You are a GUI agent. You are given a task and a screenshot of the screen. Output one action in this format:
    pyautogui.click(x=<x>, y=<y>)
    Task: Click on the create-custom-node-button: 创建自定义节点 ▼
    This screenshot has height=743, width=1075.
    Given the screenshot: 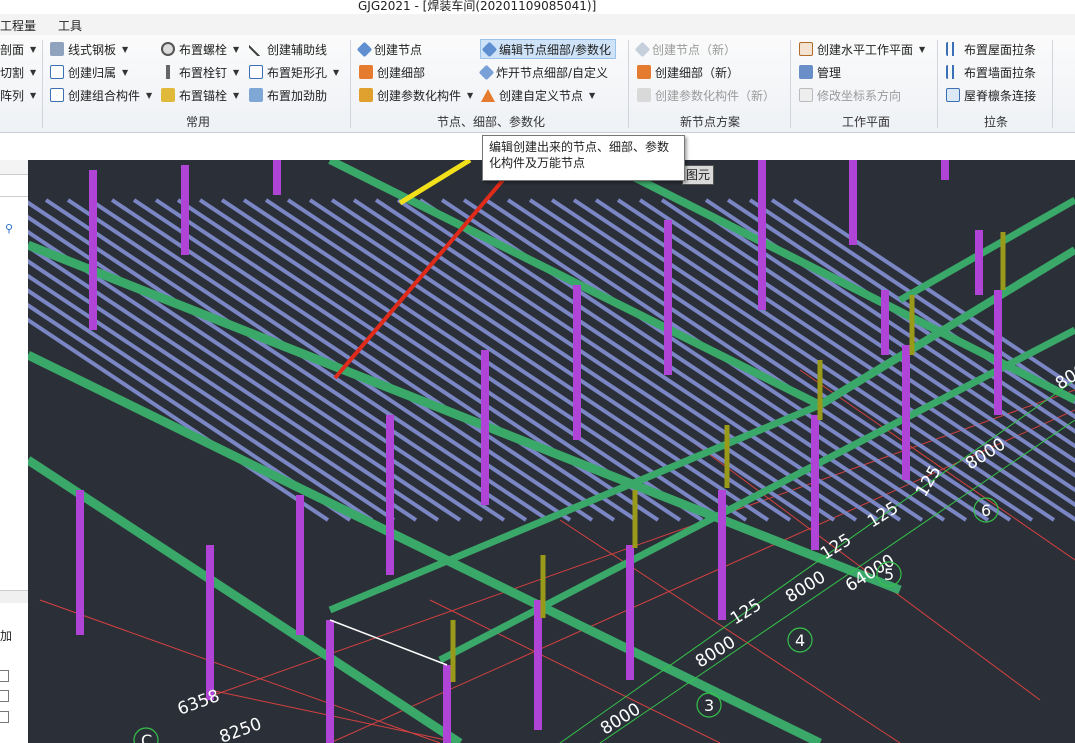 What is the action you would take?
    pyautogui.click(x=538, y=95)
    